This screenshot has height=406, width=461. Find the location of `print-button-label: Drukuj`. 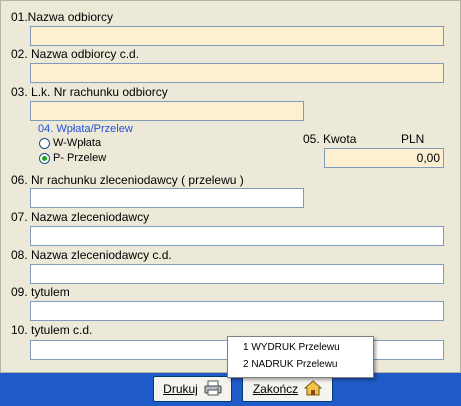

print-button-label: Drukuj is located at coordinates (180, 389).